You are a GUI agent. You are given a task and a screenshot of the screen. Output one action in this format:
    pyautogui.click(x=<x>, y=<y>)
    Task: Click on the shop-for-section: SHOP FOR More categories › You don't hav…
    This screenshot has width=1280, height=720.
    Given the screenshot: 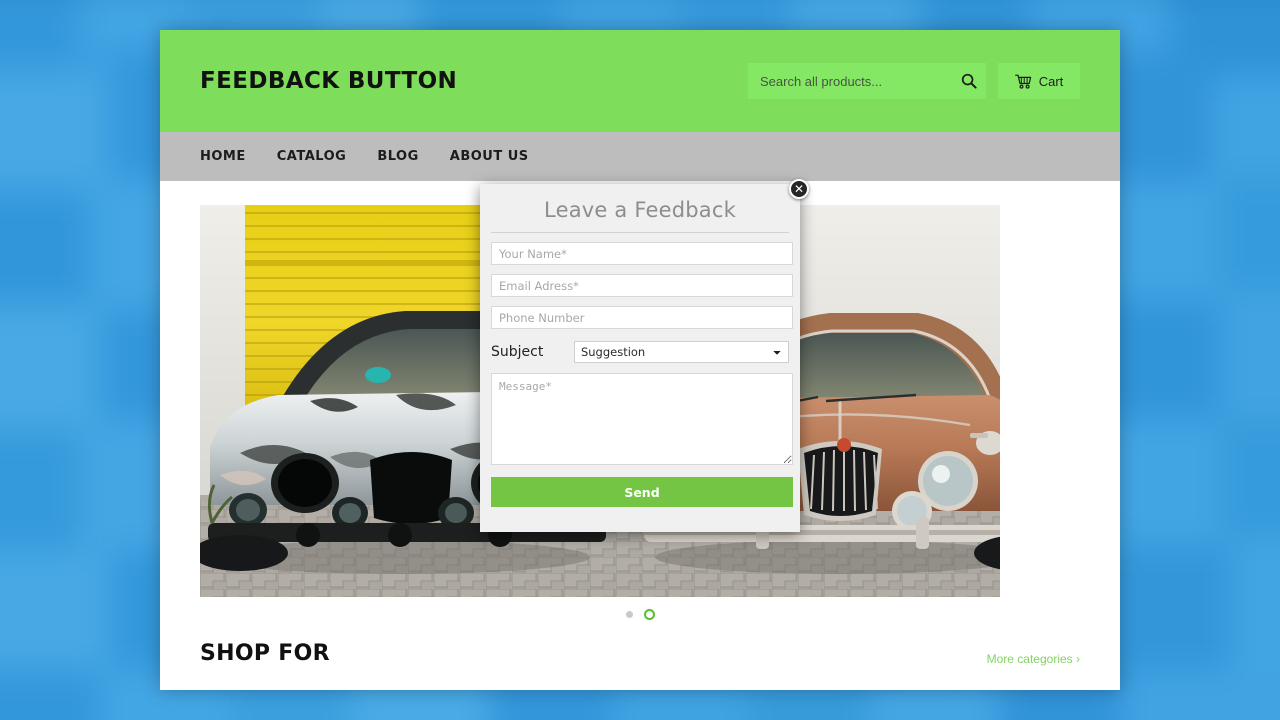 What is the action you would take?
    pyautogui.click(x=640, y=658)
    